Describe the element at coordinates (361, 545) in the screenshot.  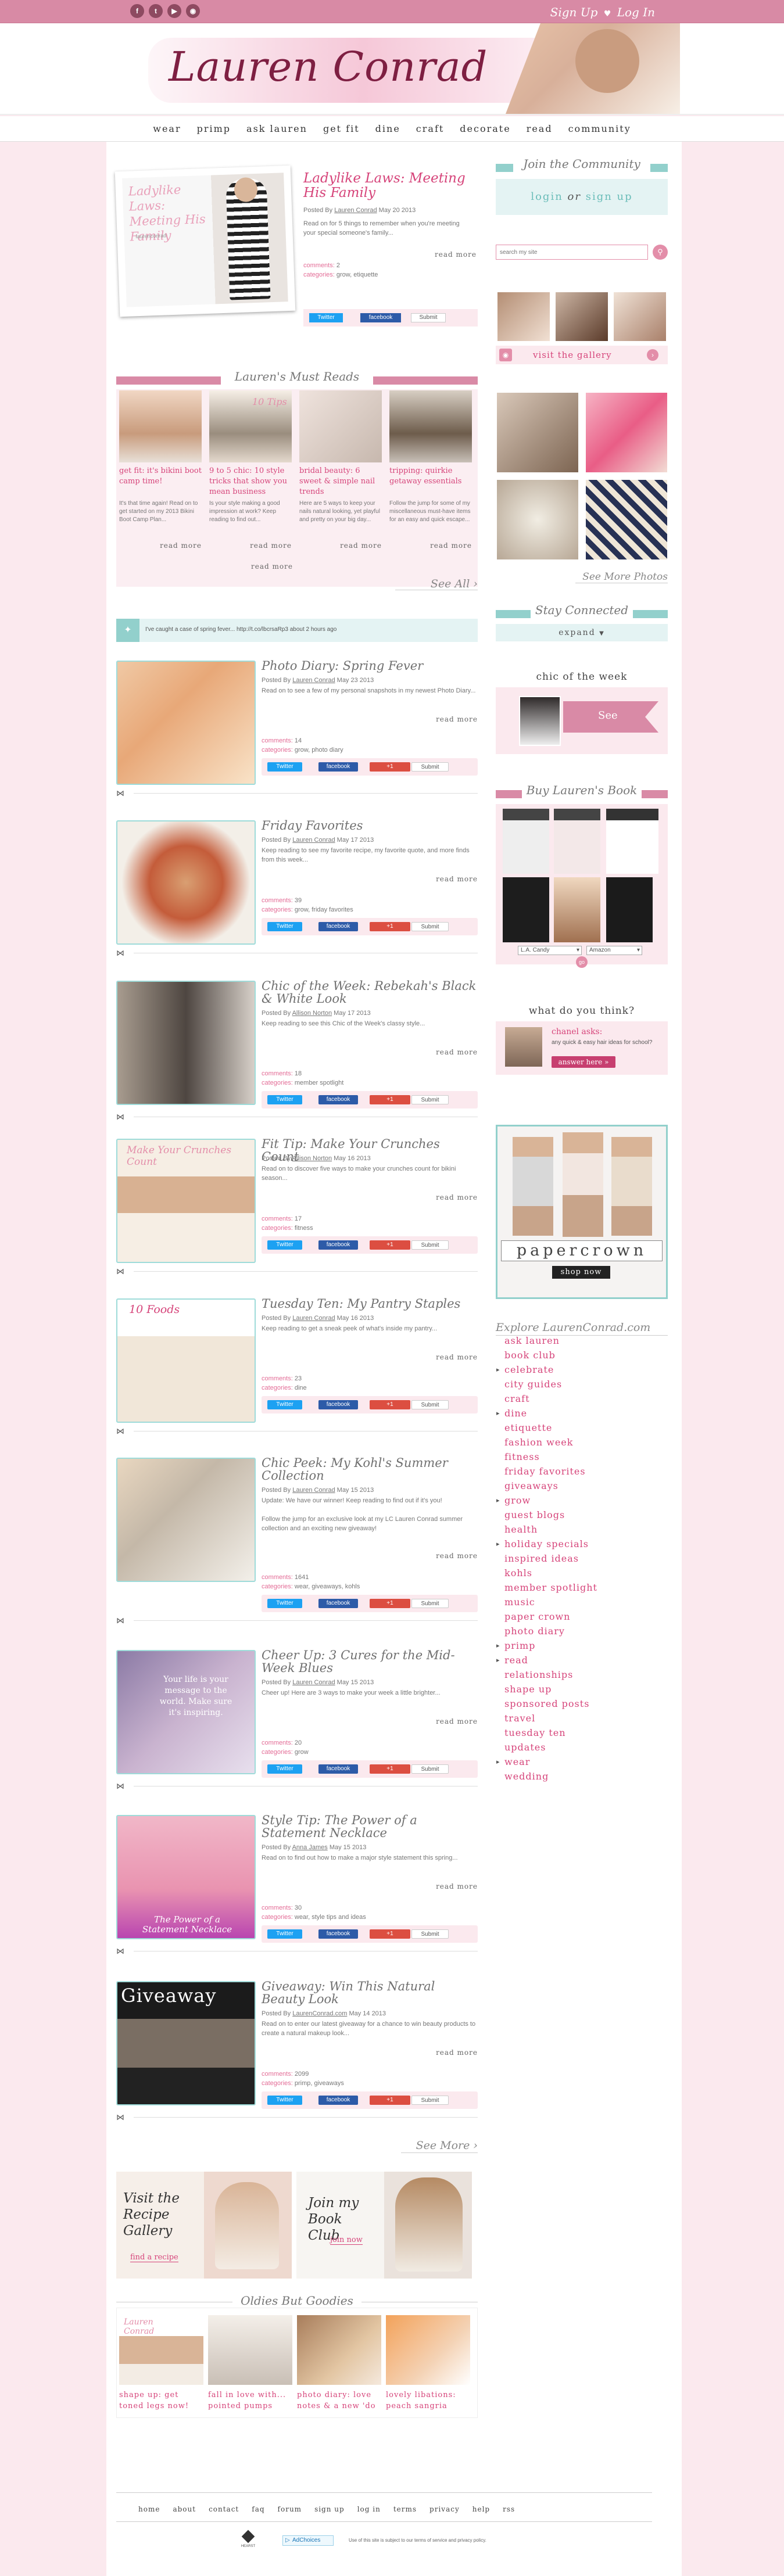
I see `must-read-more: read more` at that location.